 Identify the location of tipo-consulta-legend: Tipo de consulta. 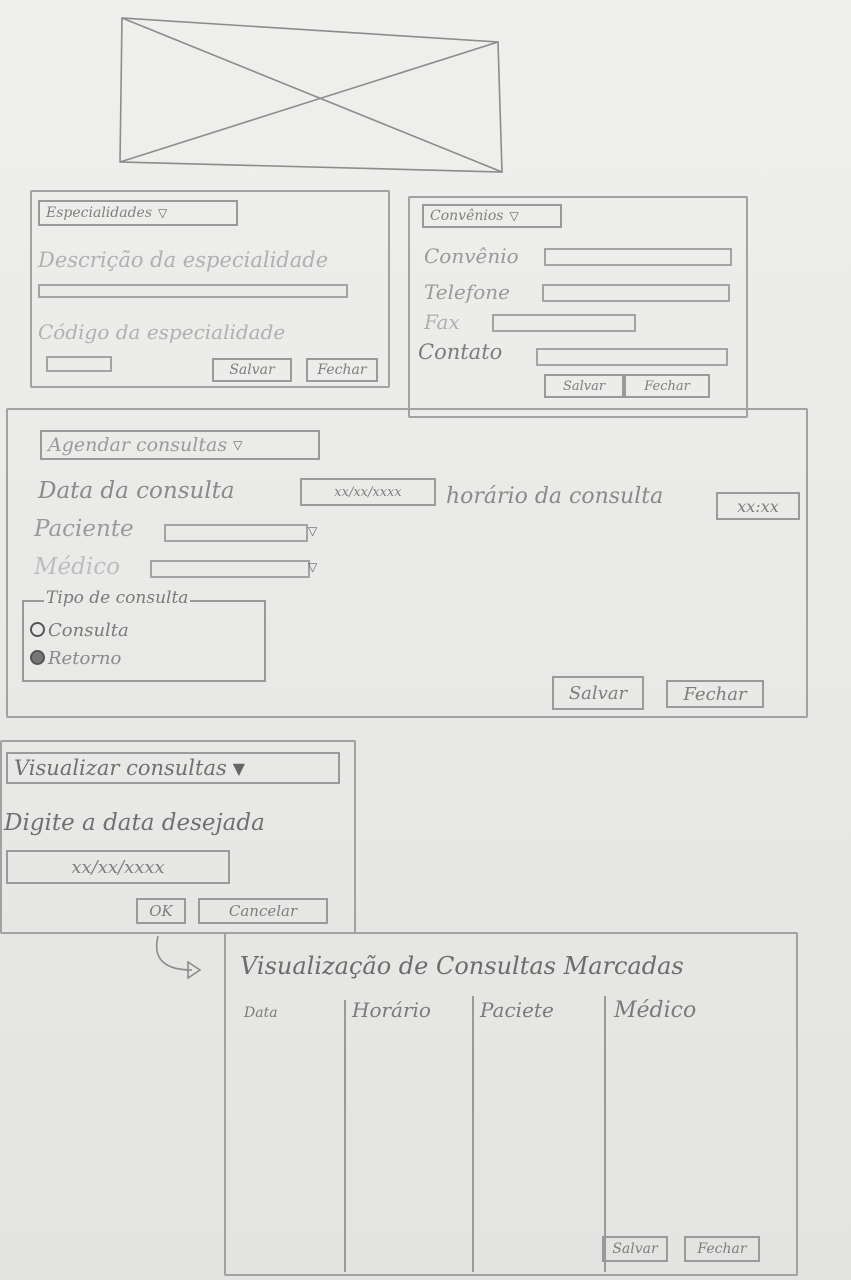
(117, 598).